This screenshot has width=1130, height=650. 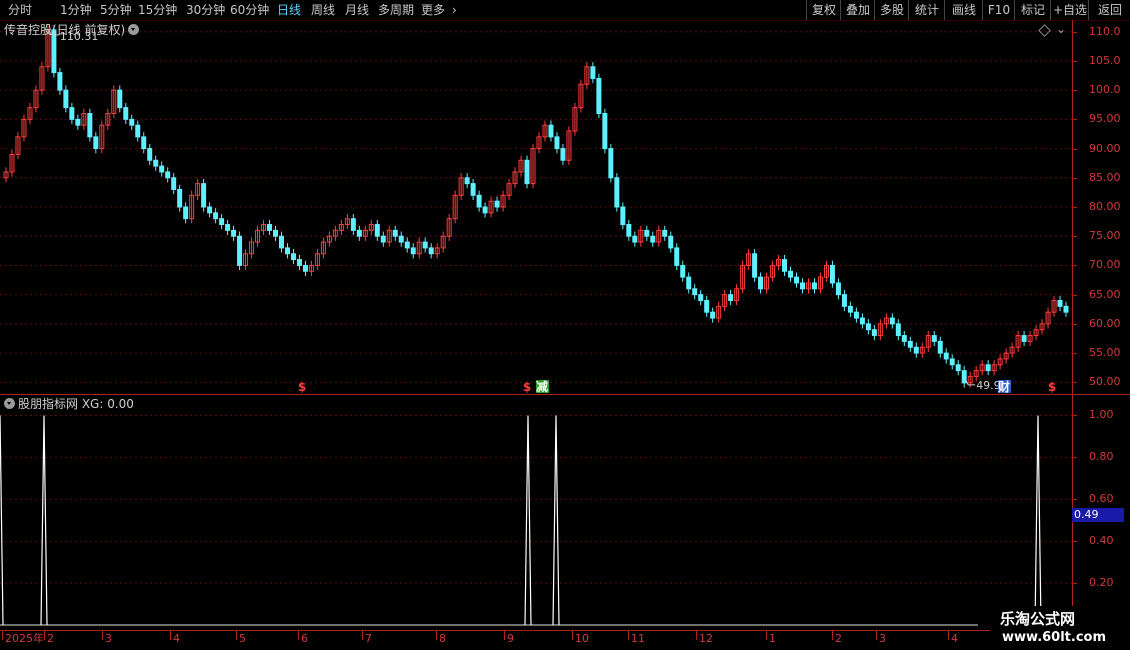 What do you see at coordinates (357, 10) in the screenshot?
I see `period-tab-8: 月线` at bounding box center [357, 10].